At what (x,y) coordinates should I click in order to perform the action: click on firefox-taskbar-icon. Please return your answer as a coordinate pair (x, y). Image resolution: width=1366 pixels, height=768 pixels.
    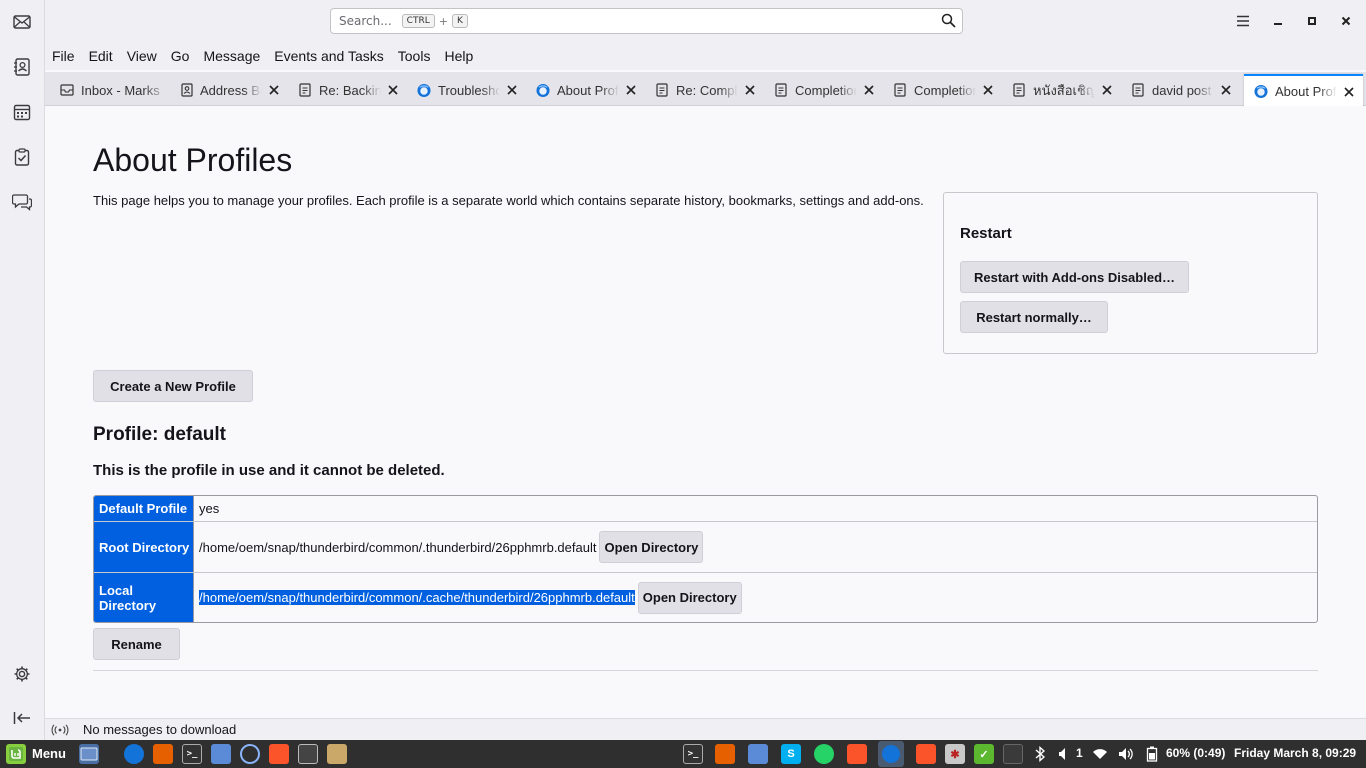
    Looking at the image, I should click on (163, 754).